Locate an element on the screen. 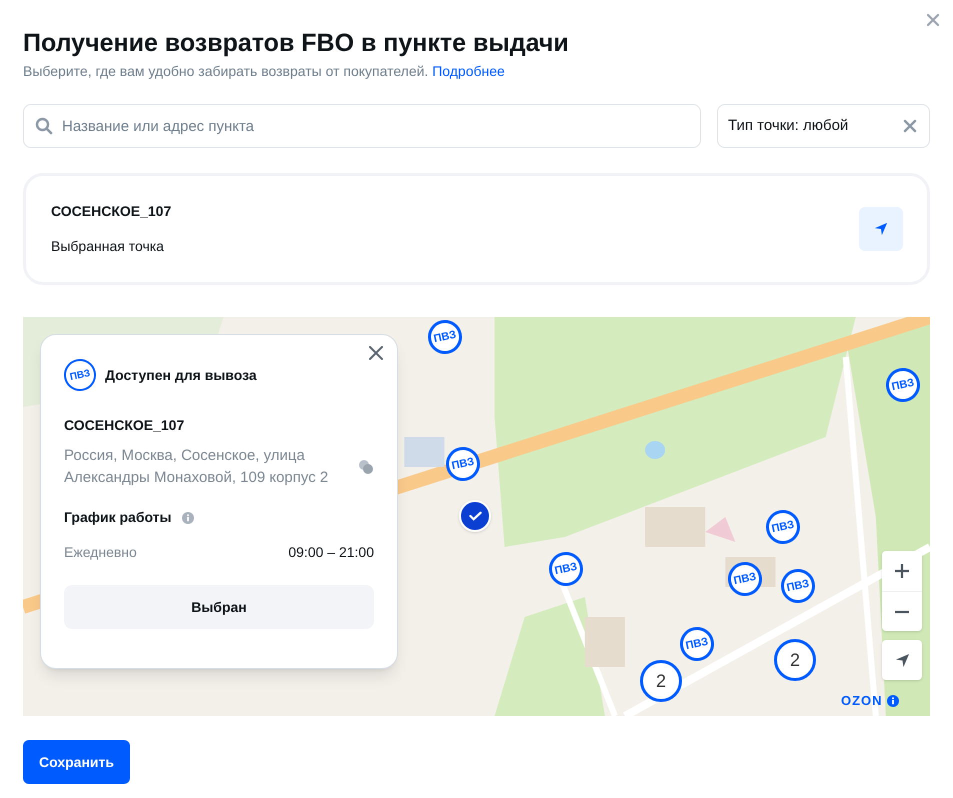 The width and height of the screenshot is (953, 798). map-logo: OZON is located at coordinates (862, 701).